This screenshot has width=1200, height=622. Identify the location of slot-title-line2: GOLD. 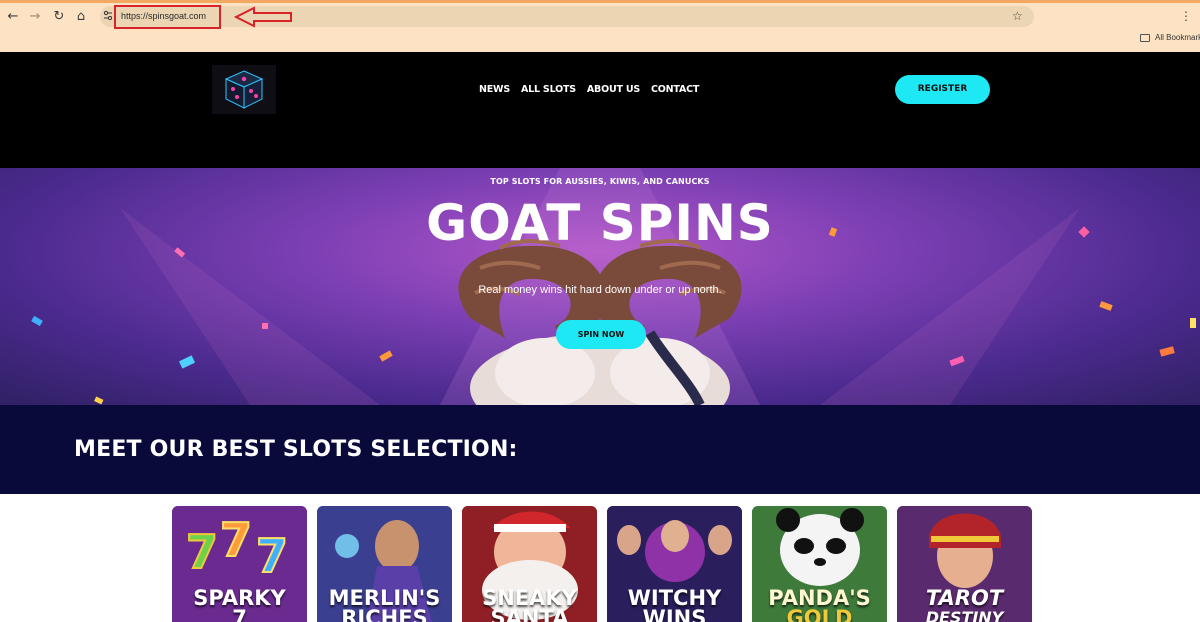
(819, 614).